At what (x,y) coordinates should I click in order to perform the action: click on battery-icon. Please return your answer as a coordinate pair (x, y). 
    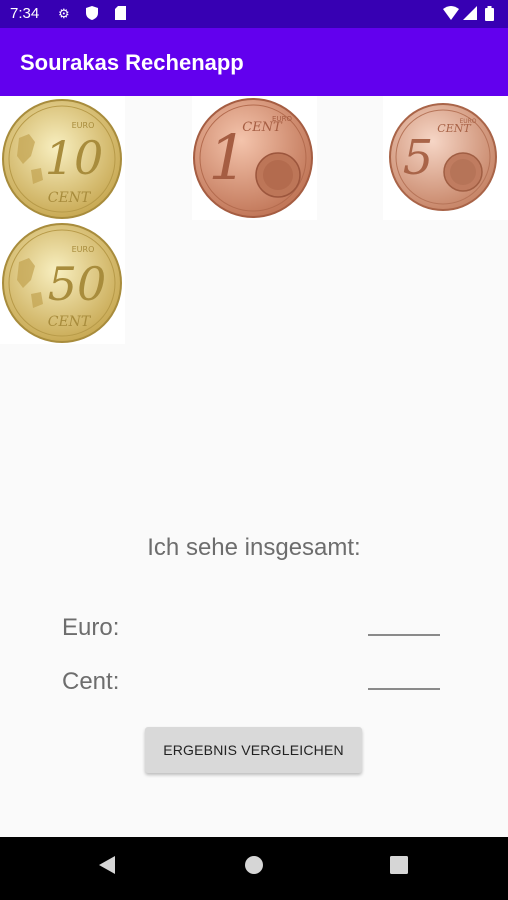
    Looking at the image, I should click on (489, 15).